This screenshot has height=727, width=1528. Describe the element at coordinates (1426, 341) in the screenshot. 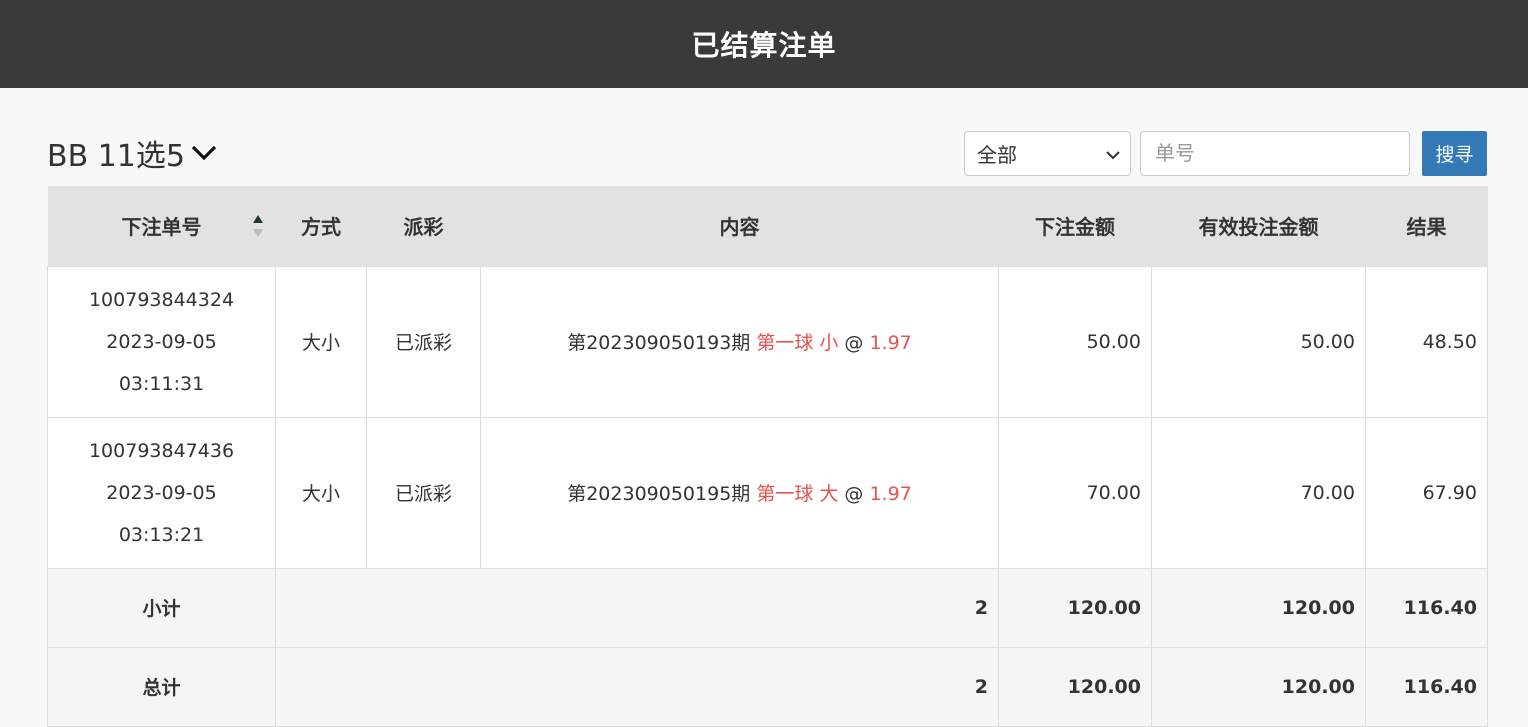

I see `result-cell: 48.50` at that location.